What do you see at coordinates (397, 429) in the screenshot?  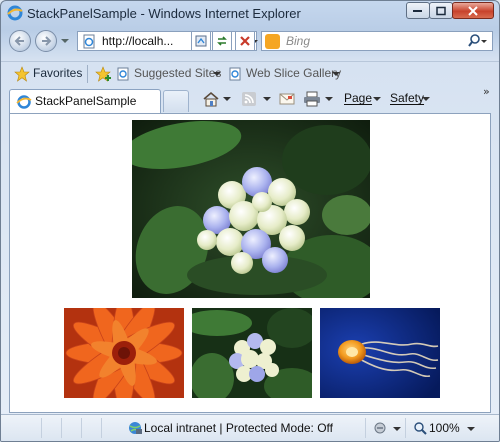 I see `status-dropdown-icon` at bounding box center [397, 429].